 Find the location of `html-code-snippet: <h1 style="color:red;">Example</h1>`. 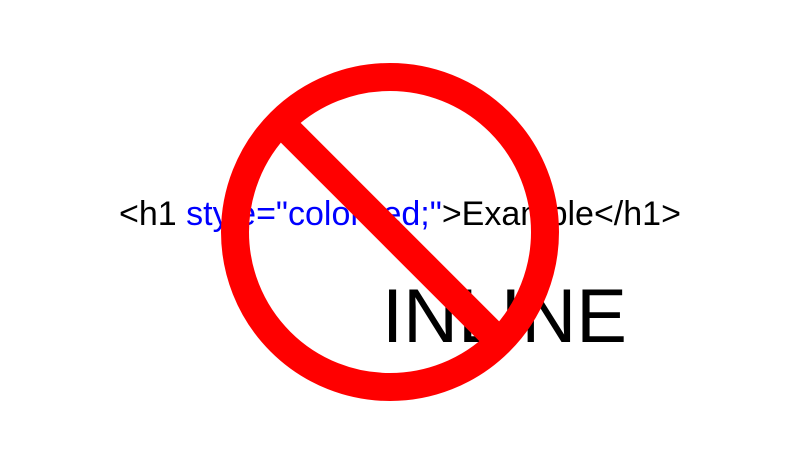

html-code-snippet: <h1 style="color:red;">Example</h1> is located at coordinates (400, 214).